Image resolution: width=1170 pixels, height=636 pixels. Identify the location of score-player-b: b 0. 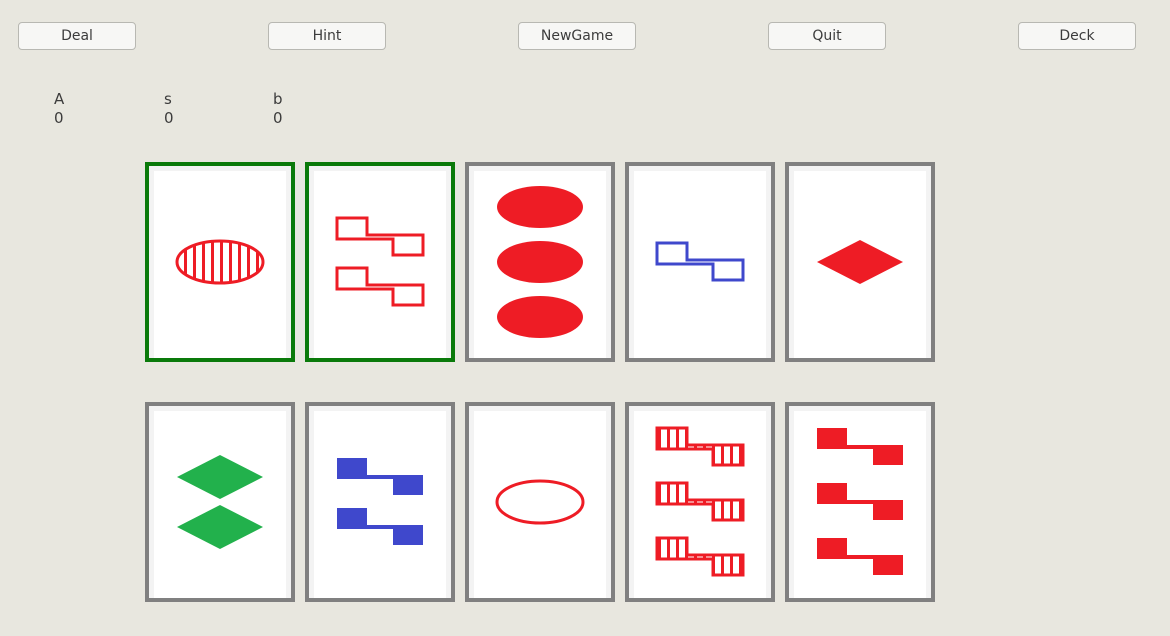
(278, 109).